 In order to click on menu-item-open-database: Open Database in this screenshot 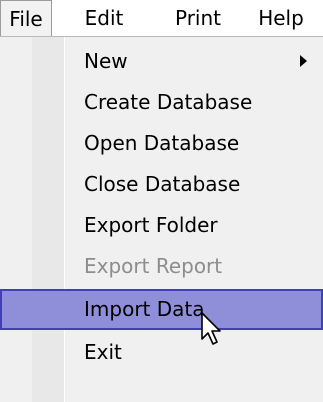, I will do `click(161, 143)`.